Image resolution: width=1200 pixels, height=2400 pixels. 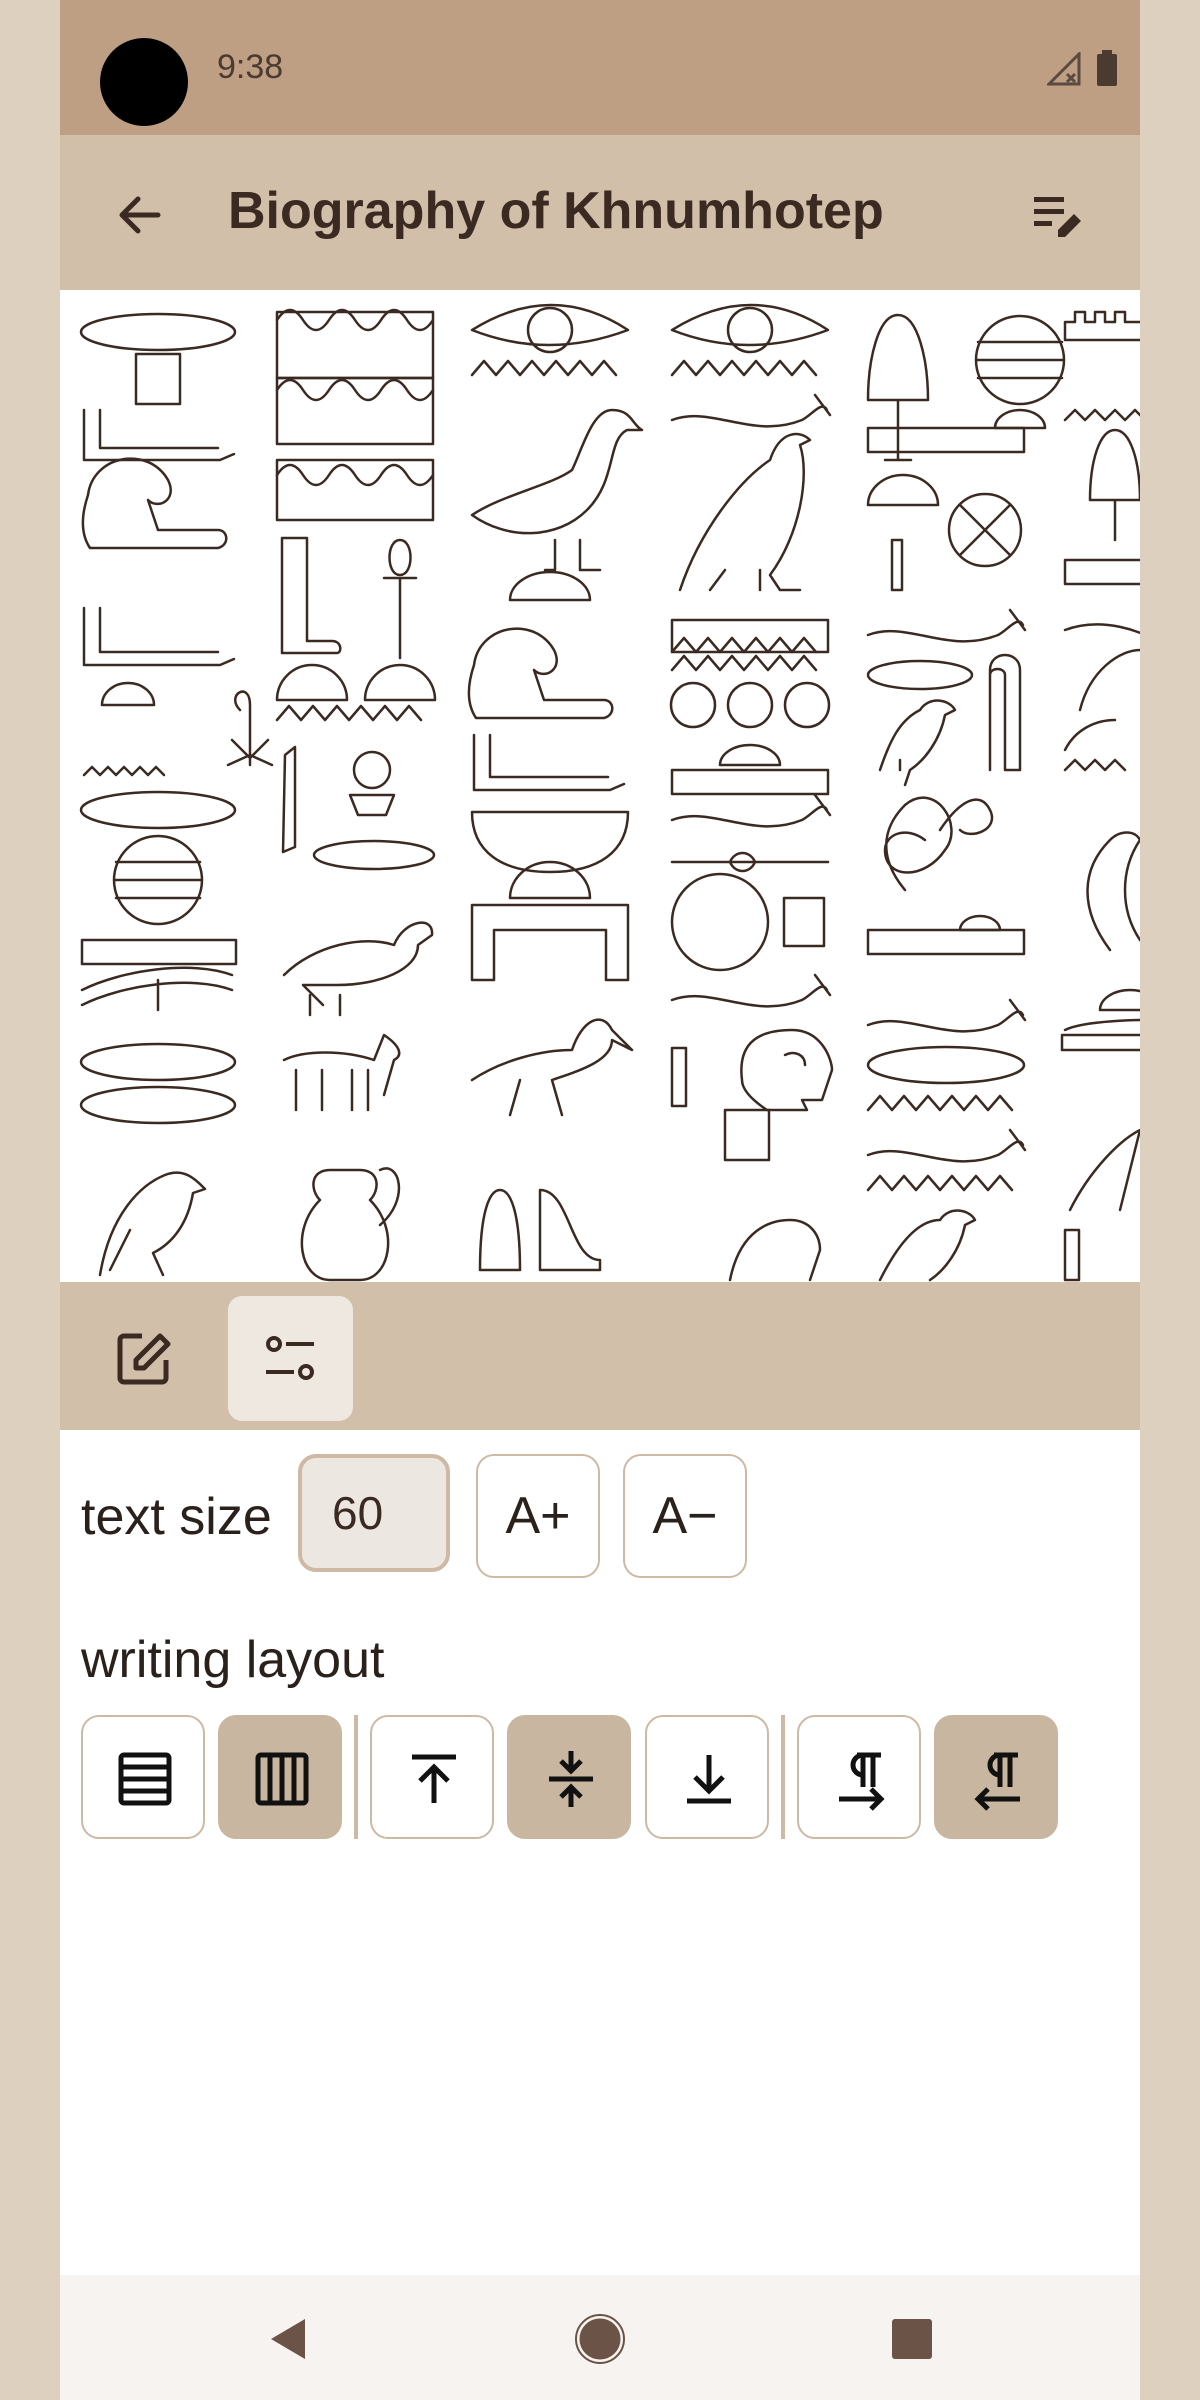 I want to click on battery-icon, so click(x=1107, y=68).